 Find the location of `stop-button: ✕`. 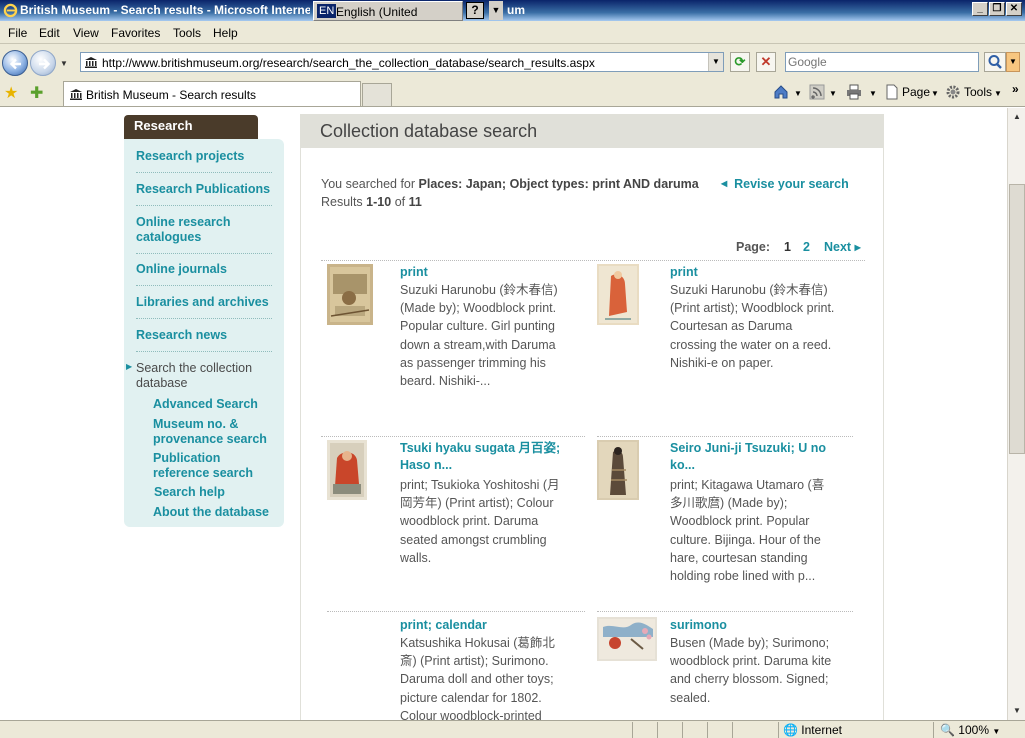

stop-button: ✕ is located at coordinates (766, 62).